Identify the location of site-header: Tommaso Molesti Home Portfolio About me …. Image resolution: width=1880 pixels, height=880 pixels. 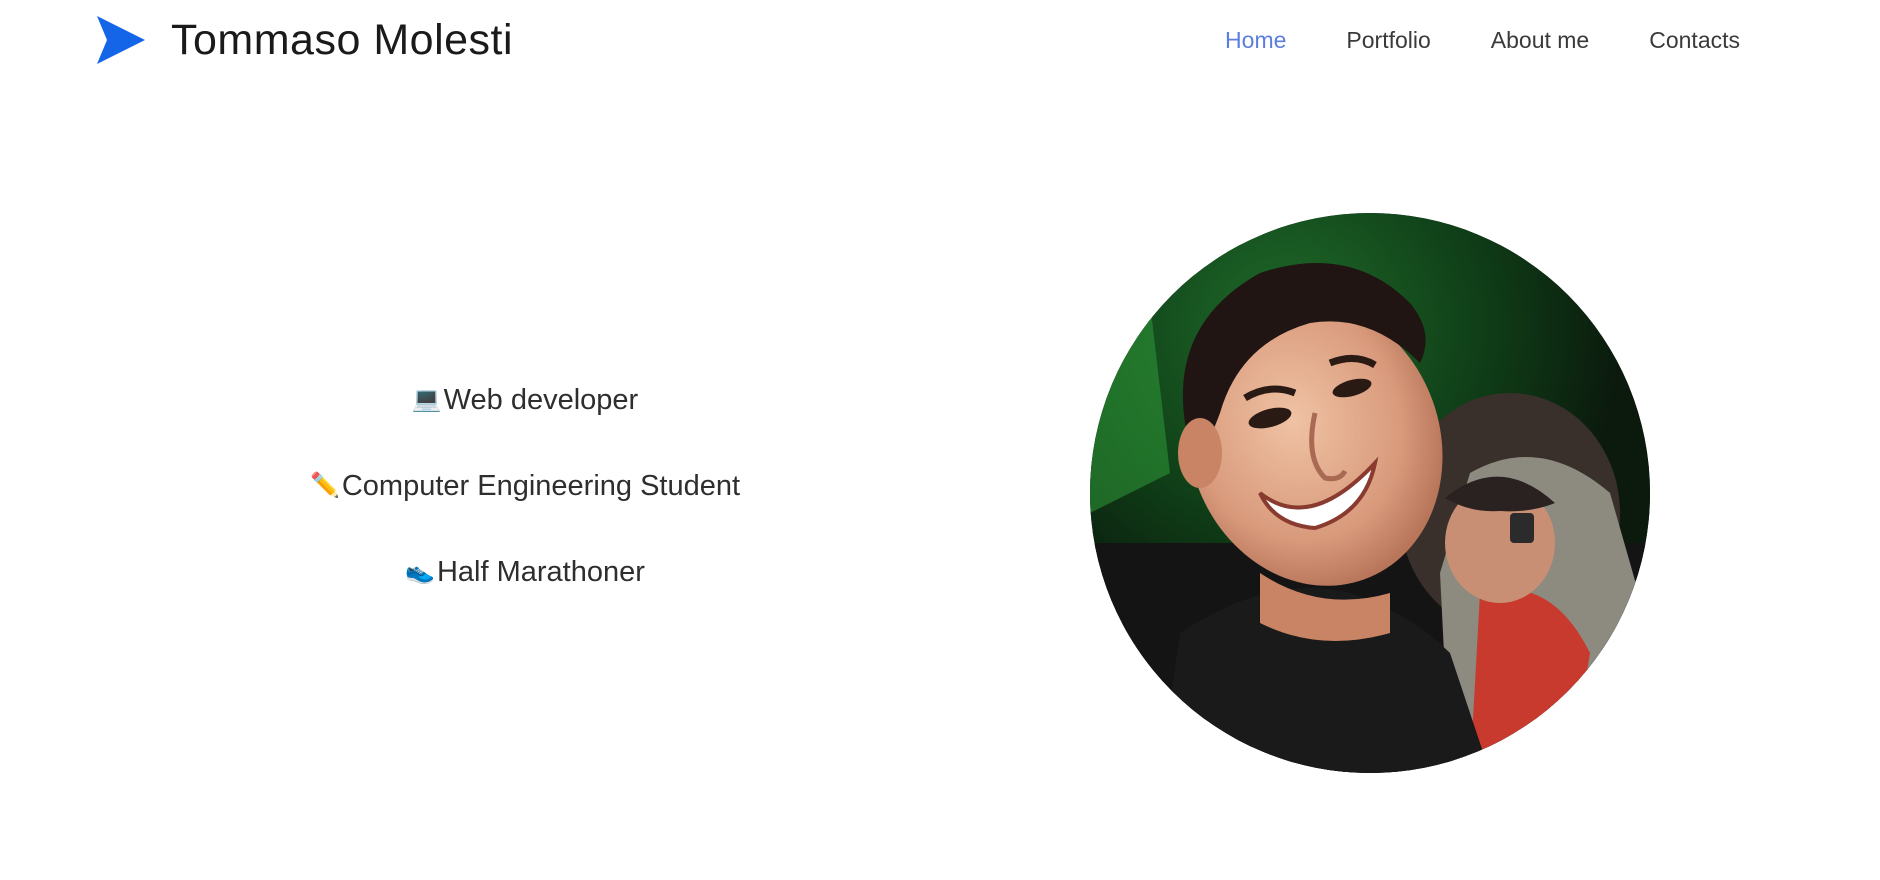
(940, 40).